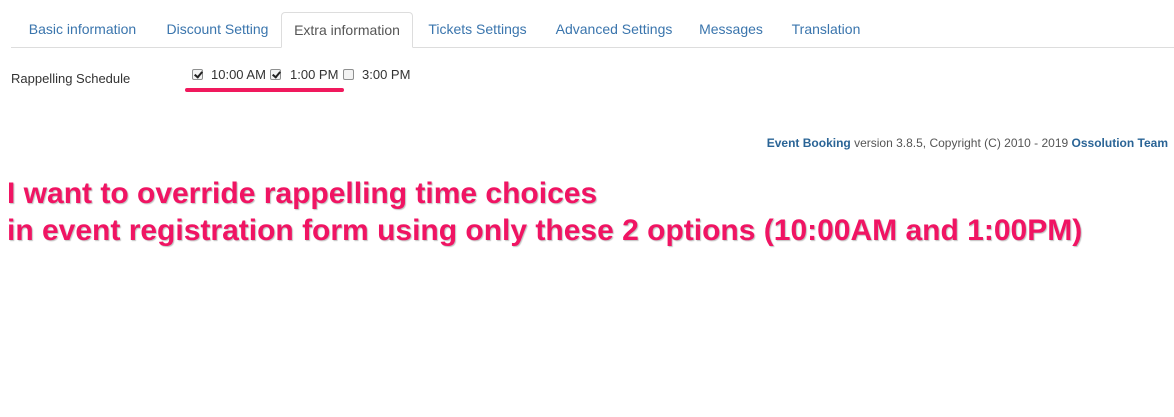 The width and height of the screenshot is (1174, 417). Describe the element at coordinates (1120, 143) in the screenshot. I see `ossolution-team-link: Ossolution Team` at that location.